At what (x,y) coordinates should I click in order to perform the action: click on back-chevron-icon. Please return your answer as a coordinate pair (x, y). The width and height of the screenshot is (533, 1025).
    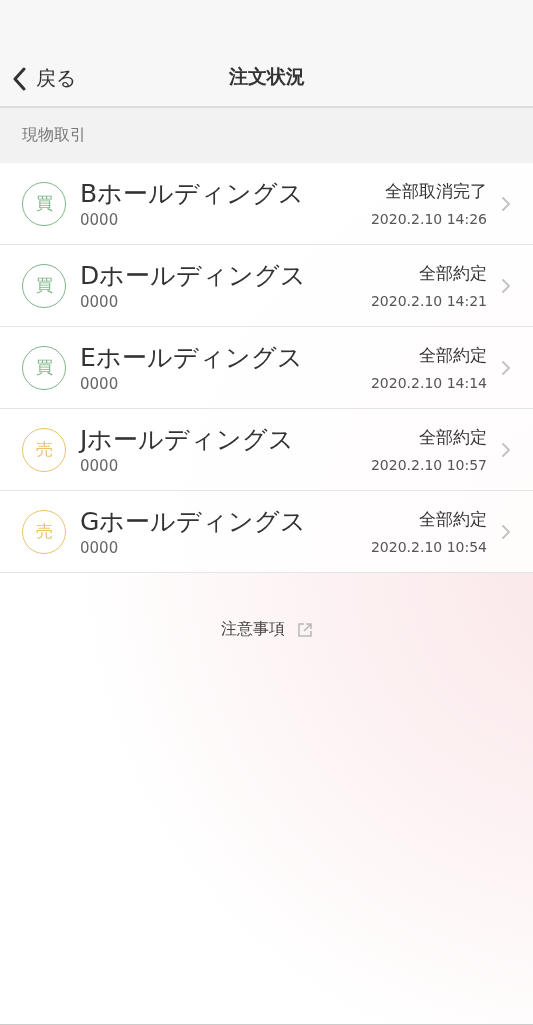
    Looking at the image, I should click on (19, 78).